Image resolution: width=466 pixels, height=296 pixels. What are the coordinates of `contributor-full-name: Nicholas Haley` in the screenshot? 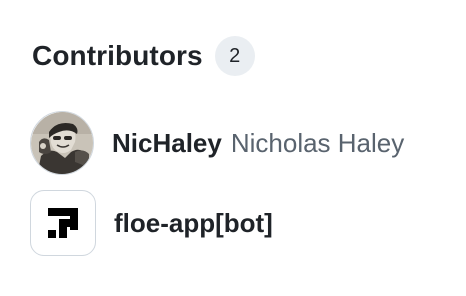 It's located at (317, 143).